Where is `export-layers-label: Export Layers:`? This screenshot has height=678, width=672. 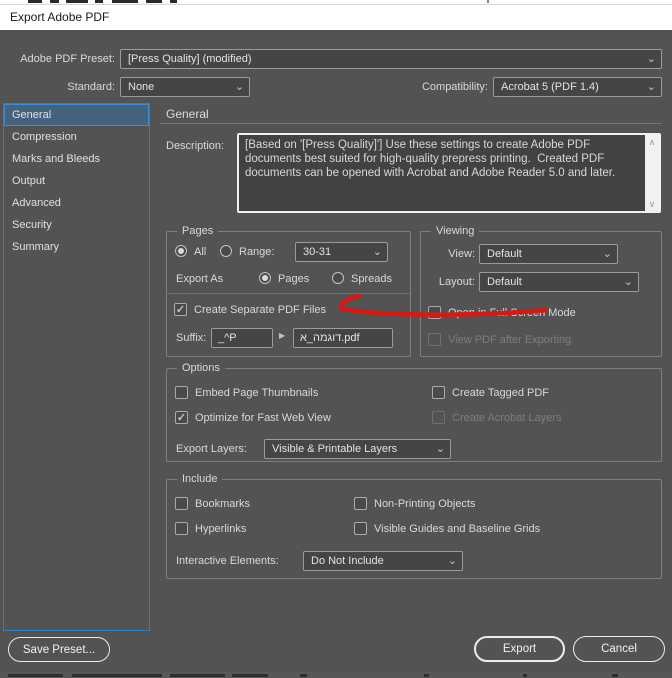 export-layers-label: Export Layers: is located at coordinates (211, 449).